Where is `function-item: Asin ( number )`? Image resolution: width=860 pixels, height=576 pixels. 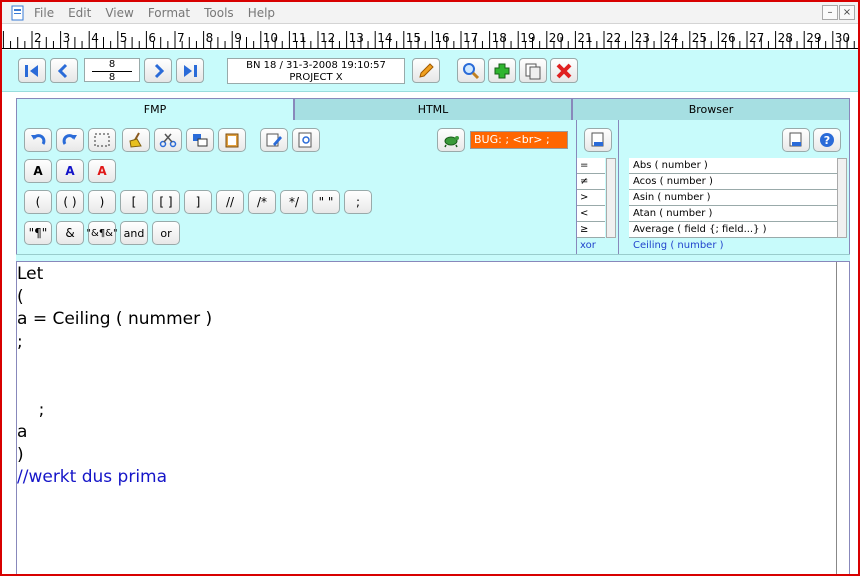 function-item: Asin ( number ) is located at coordinates (733, 198).